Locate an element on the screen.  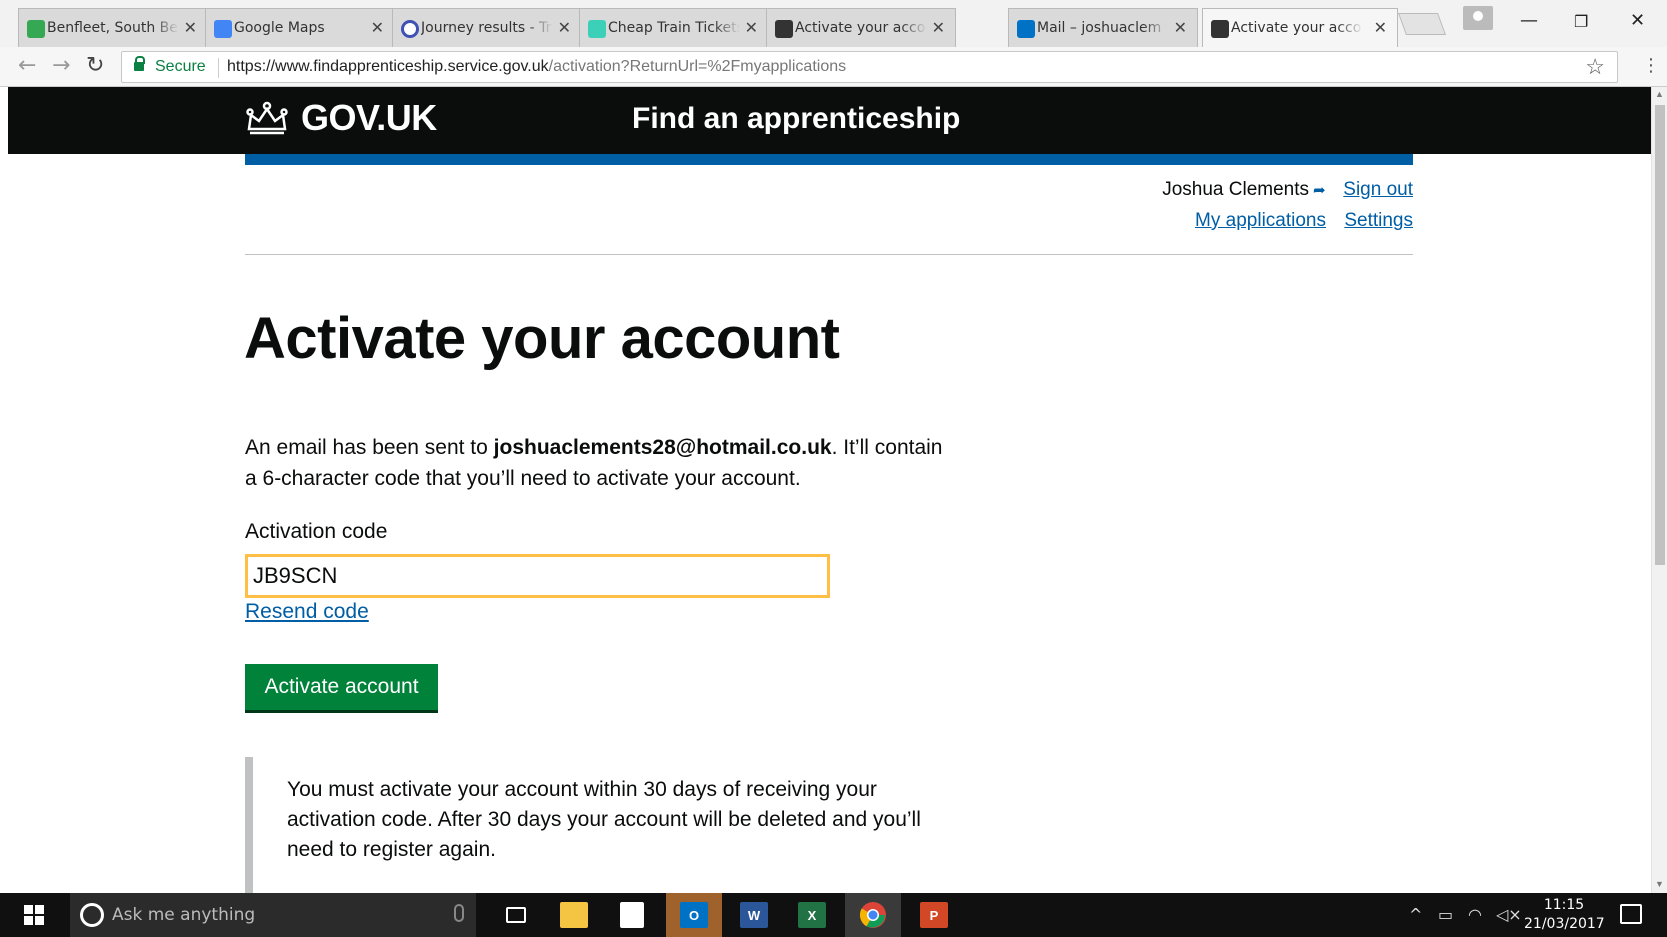
store-icon is located at coordinates (632, 915).